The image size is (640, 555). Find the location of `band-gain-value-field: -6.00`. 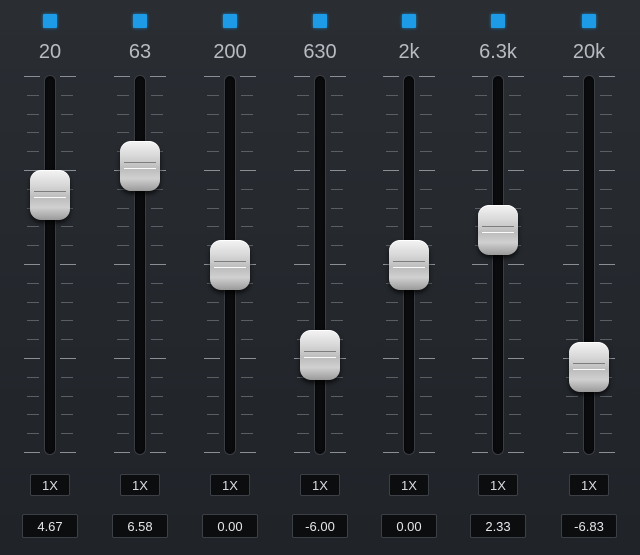

band-gain-value-field: -6.00 is located at coordinates (320, 526).